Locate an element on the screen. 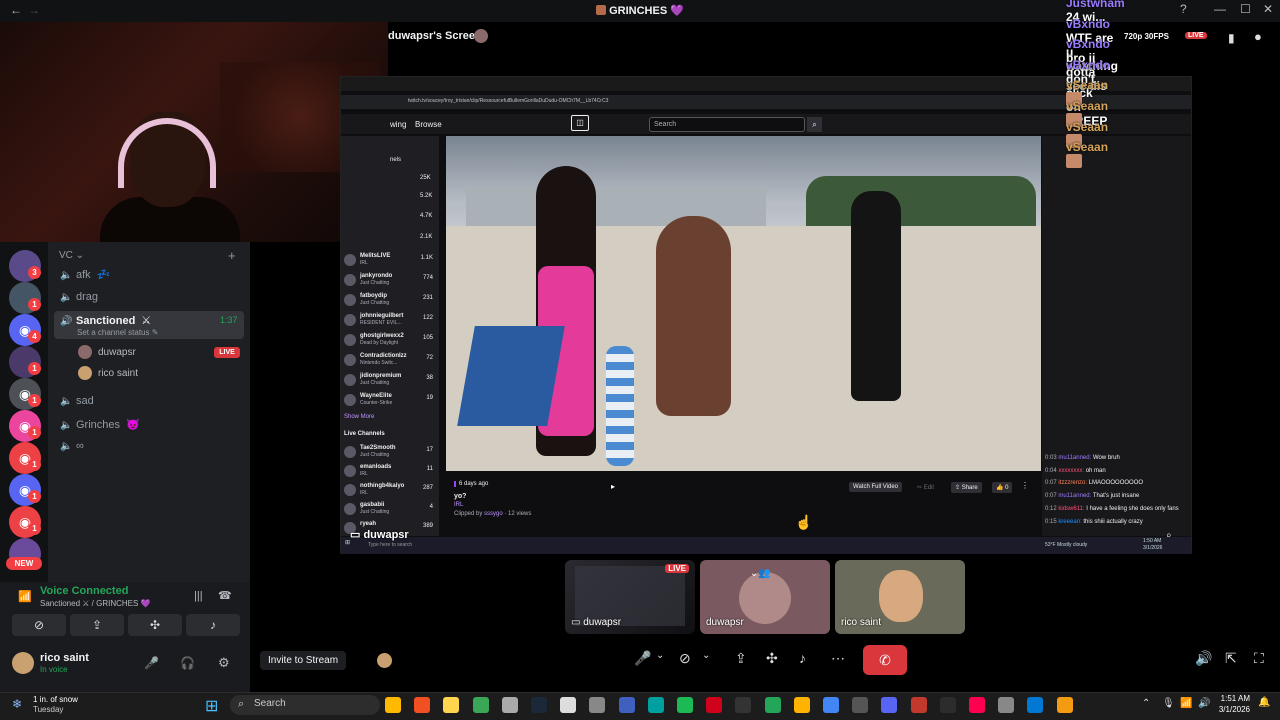  chat-user: xxxxxxxx: is located at coordinates (1071, 471).